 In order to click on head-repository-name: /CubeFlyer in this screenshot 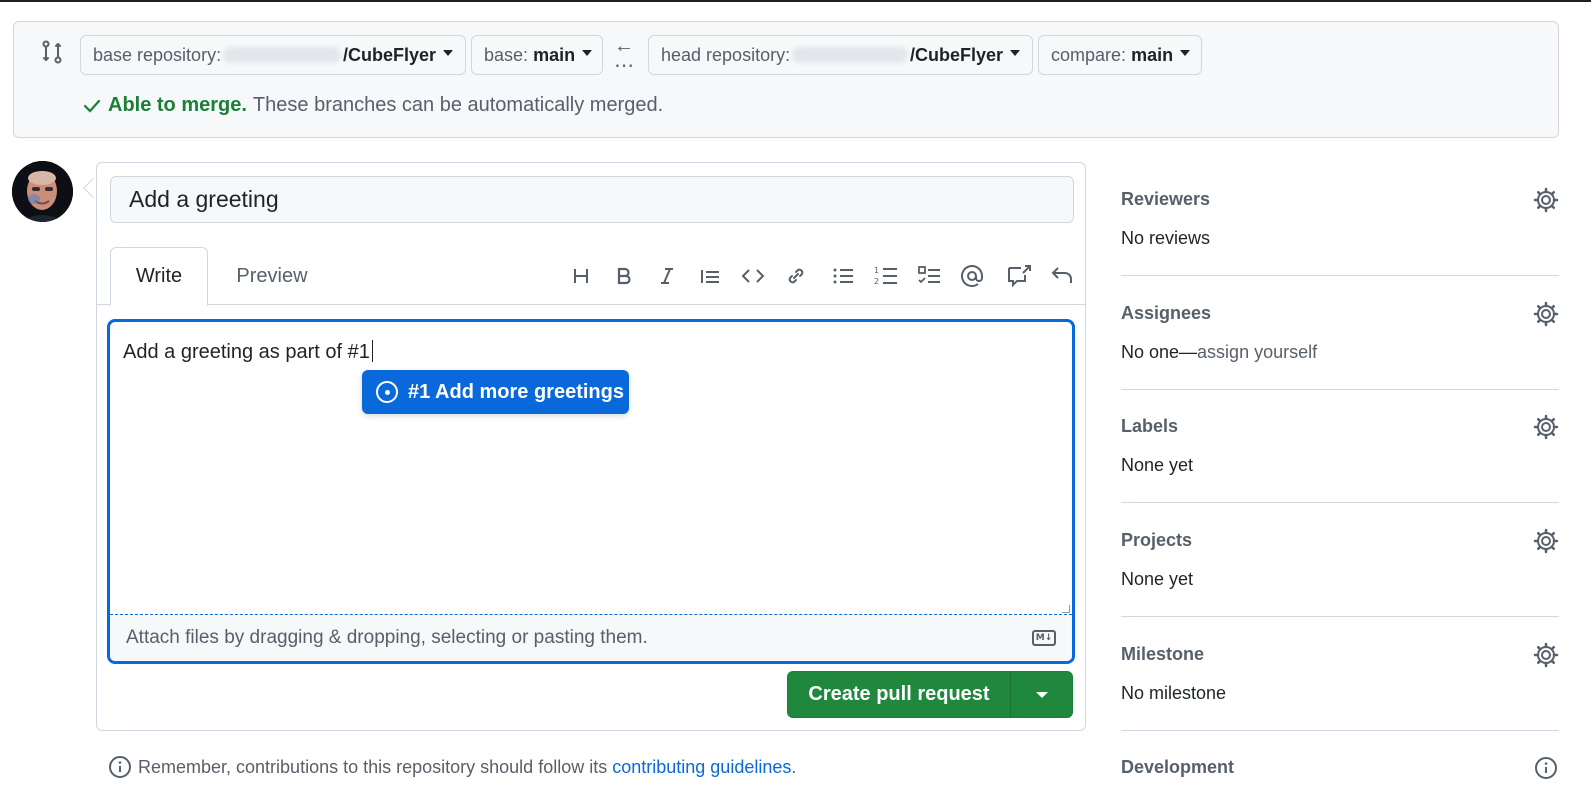, I will do `click(956, 54)`.